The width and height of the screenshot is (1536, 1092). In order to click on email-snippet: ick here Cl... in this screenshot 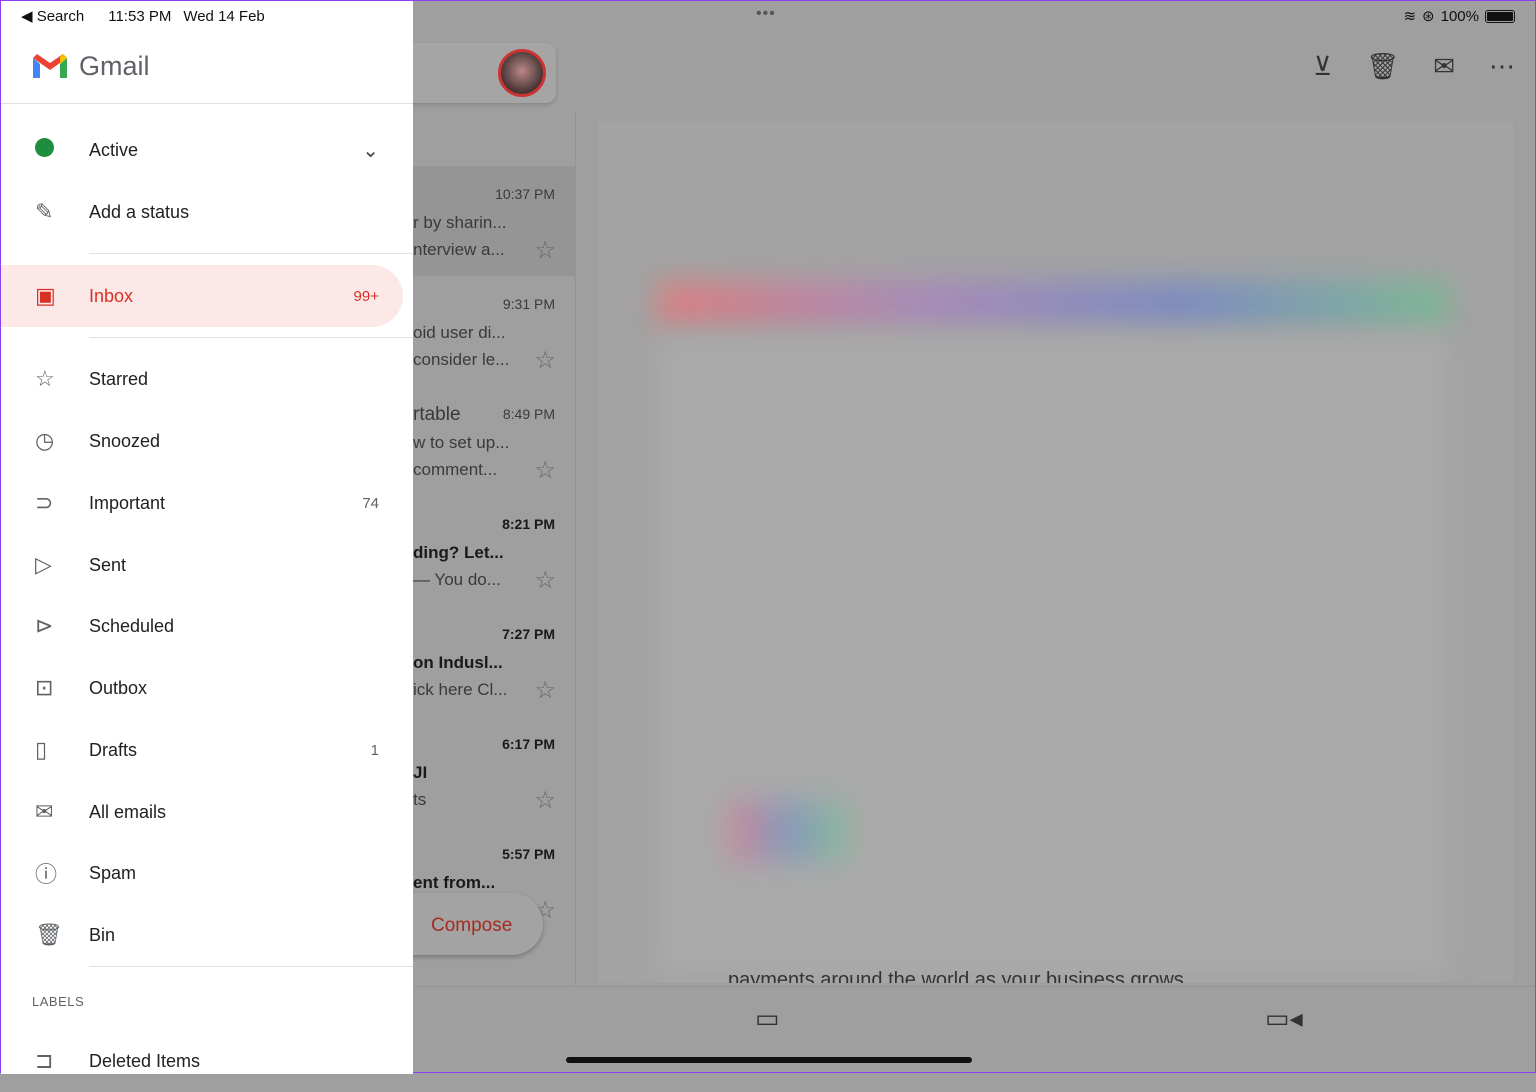, I will do `click(460, 689)`.